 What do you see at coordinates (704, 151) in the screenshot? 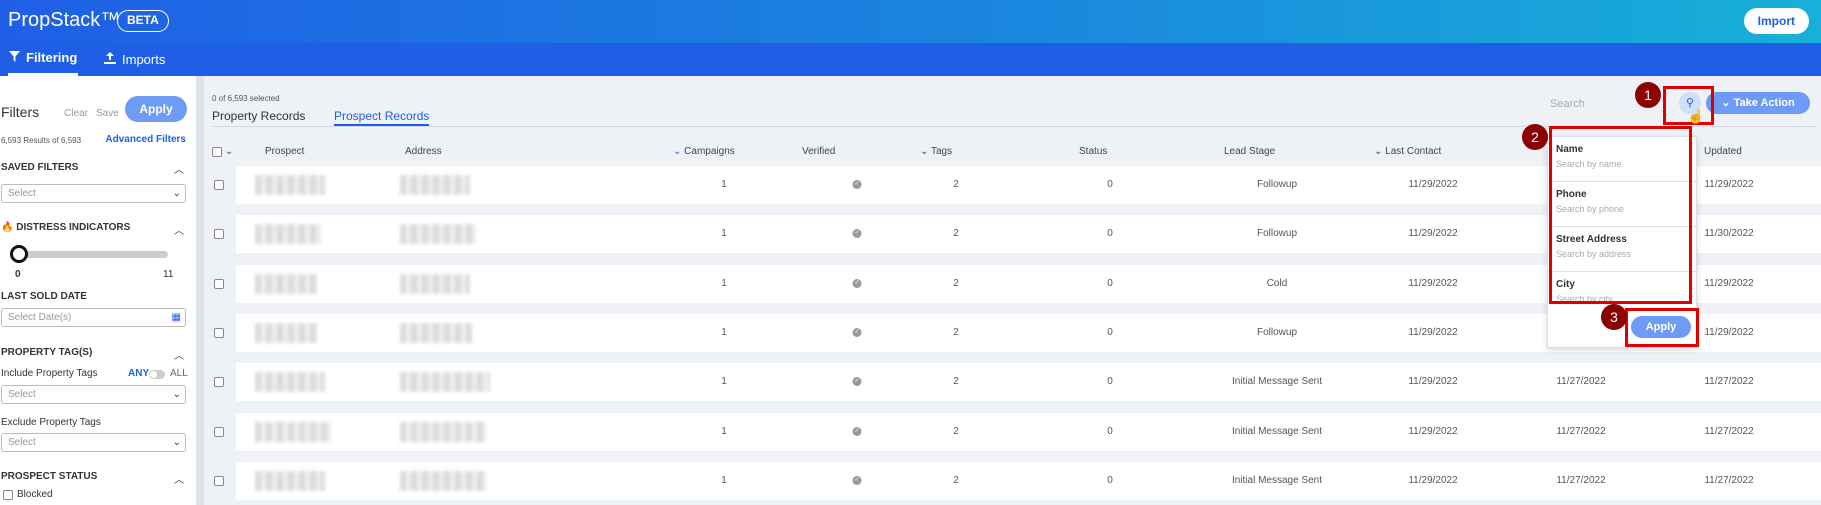
I see `column-campaigns: ⌄ Campaigns` at bounding box center [704, 151].